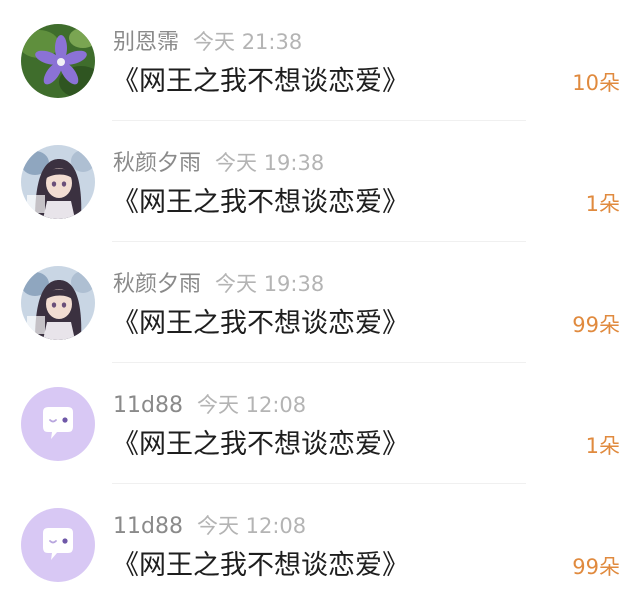  I want to click on flower-avatar, so click(58, 61).